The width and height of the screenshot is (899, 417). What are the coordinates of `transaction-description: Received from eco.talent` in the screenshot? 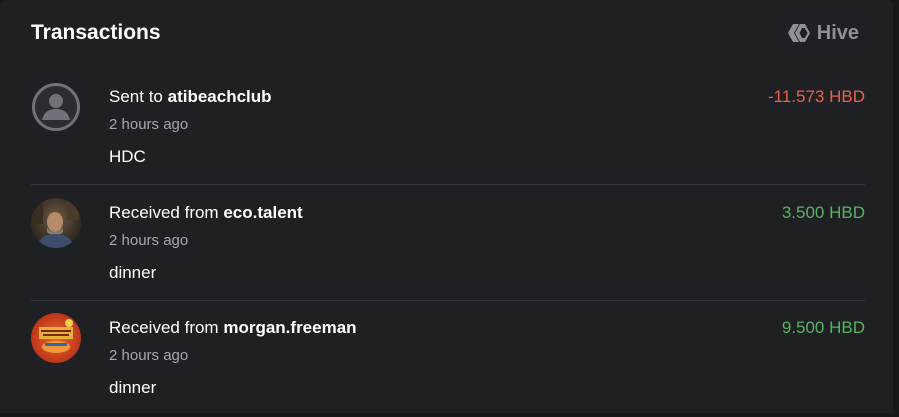 It's located at (206, 213).